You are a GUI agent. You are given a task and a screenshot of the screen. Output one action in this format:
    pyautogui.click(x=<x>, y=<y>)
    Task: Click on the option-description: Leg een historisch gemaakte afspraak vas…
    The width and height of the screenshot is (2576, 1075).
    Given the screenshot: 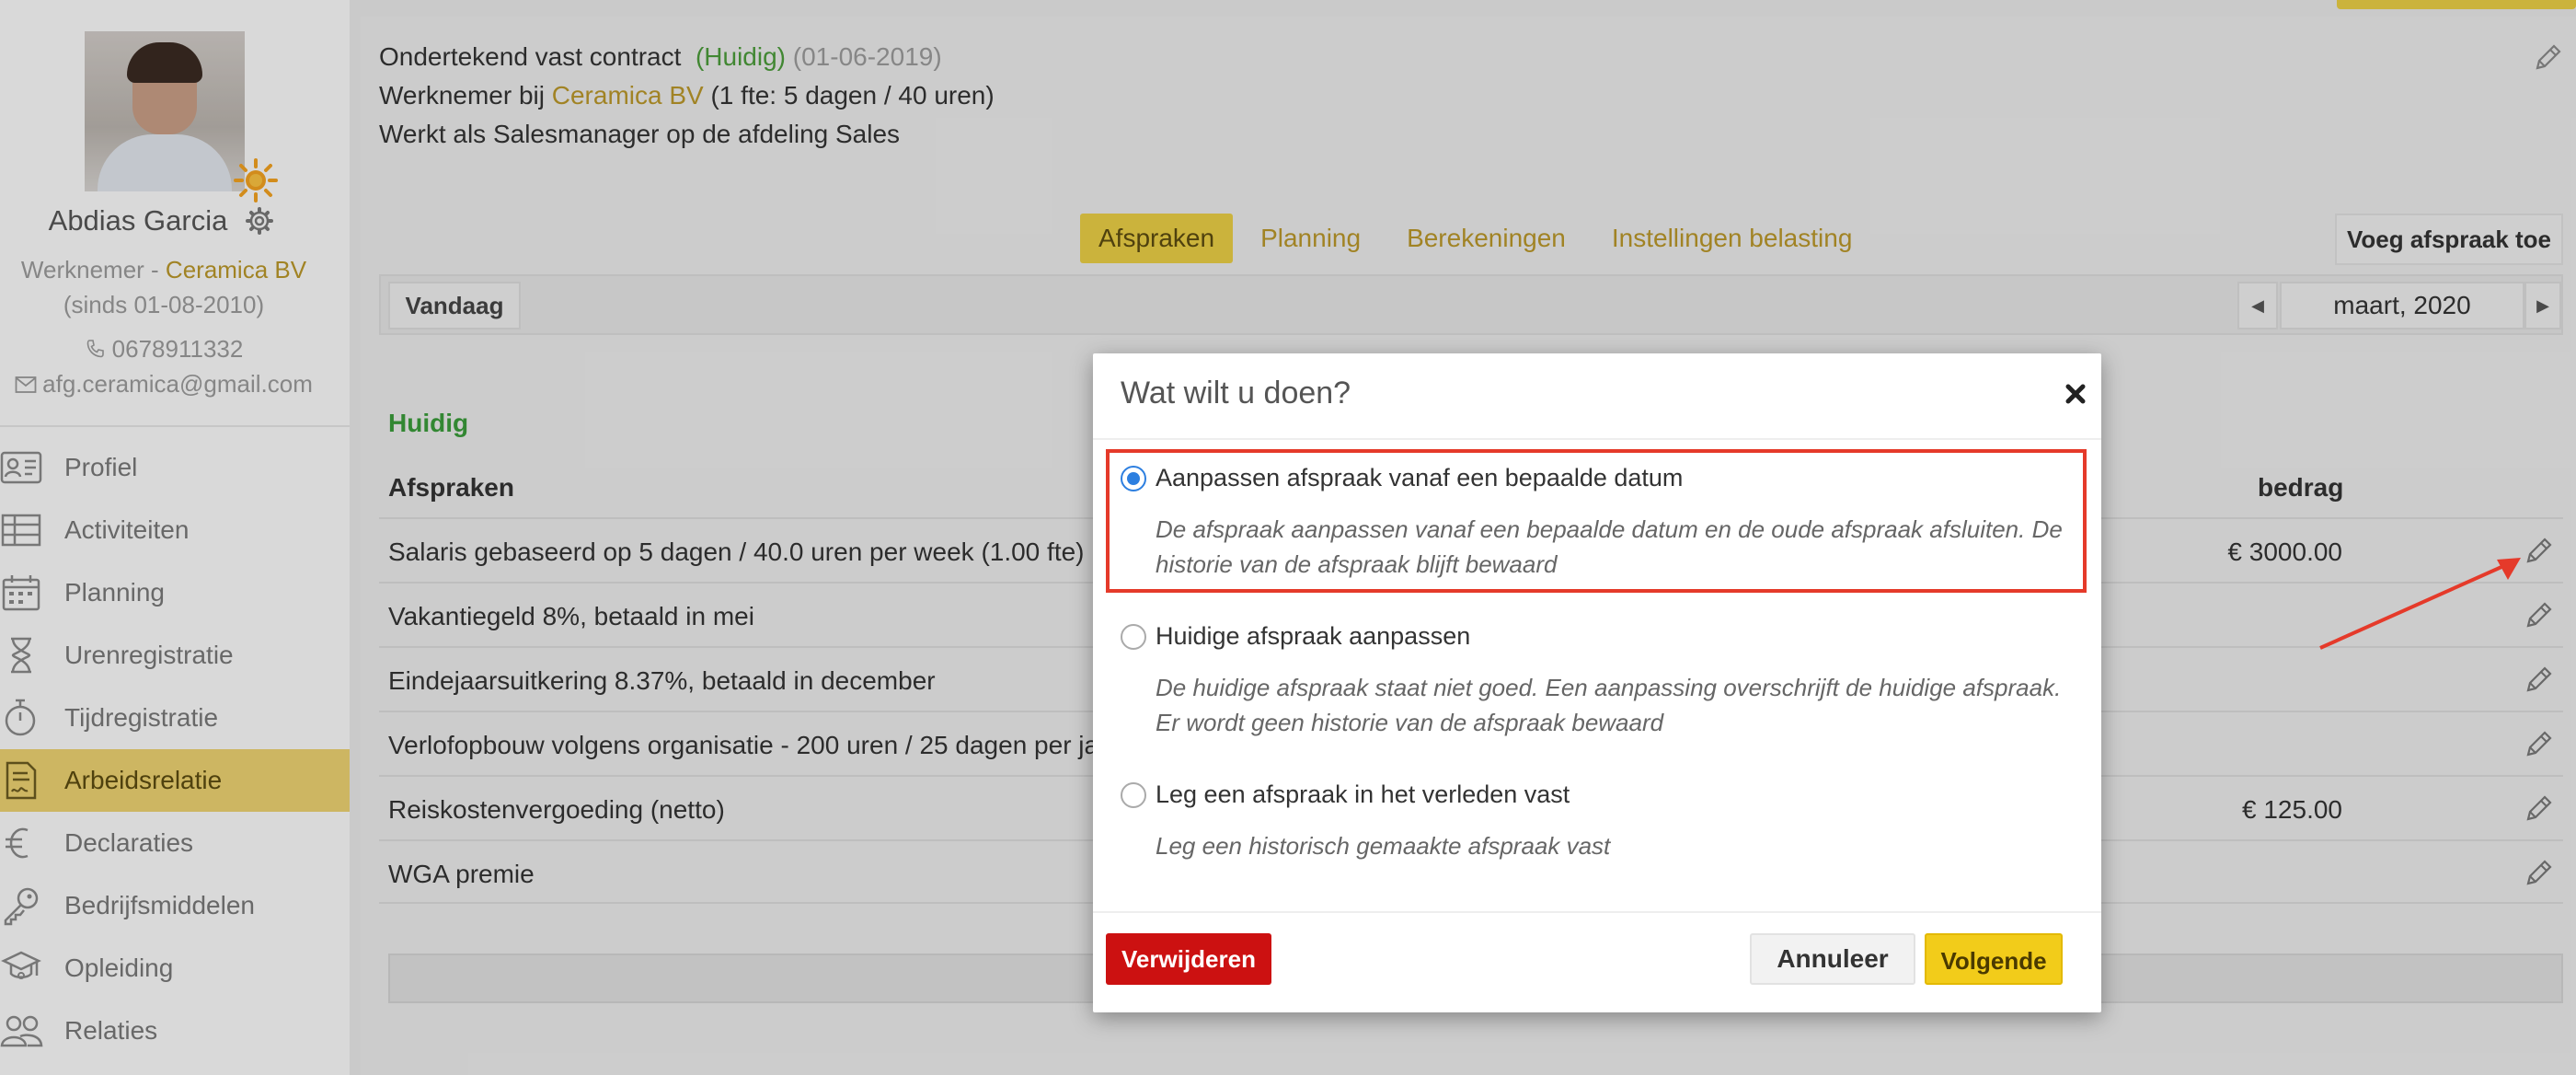 What is the action you would take?
    pyautogui.click(x=1383, y=846)
    